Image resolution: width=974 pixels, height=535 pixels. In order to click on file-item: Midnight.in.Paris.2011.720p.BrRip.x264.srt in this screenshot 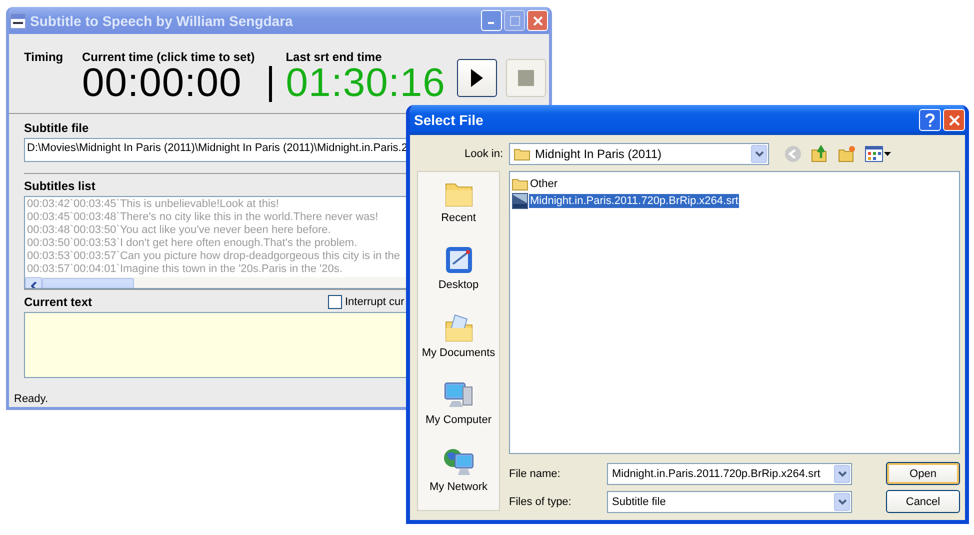, I will do `click(634, 201)`.